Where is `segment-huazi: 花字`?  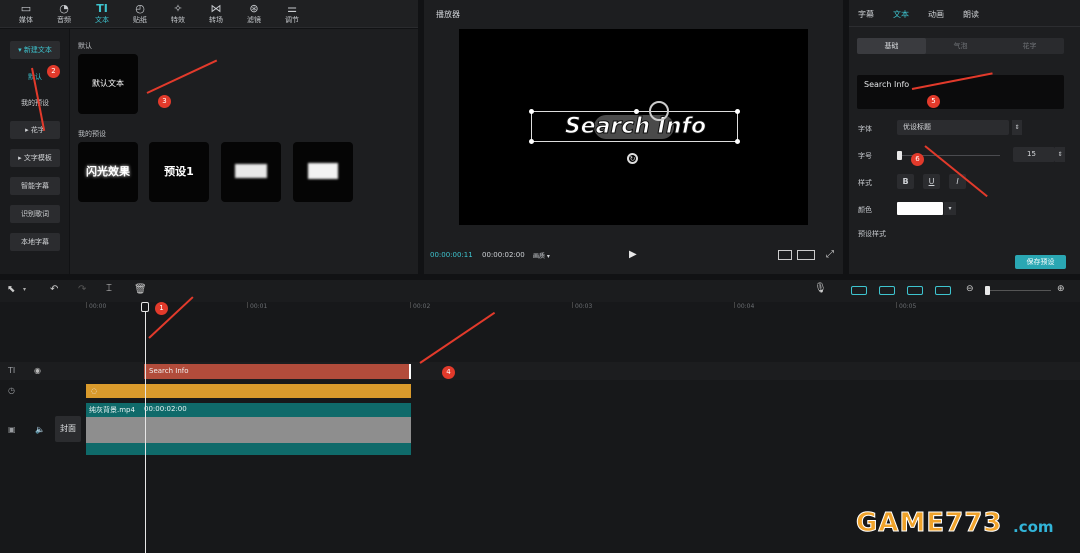 segment-huazi: 花字 is located at coordinates (1029, 46).